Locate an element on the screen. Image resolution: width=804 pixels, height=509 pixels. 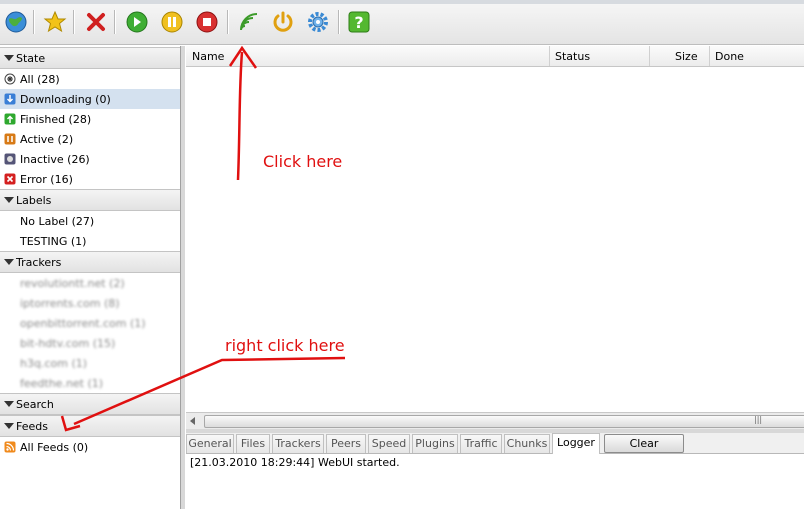
state-item-error: Error (16) is located at coordinates (90, 179).